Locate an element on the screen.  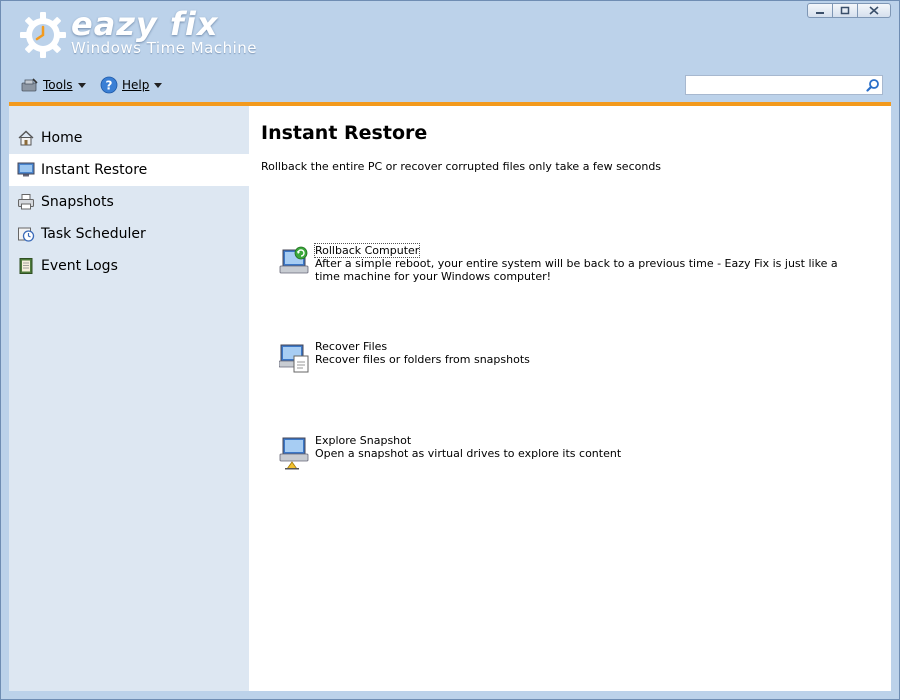
help-icon: ? is located at coordinates (109, 85).